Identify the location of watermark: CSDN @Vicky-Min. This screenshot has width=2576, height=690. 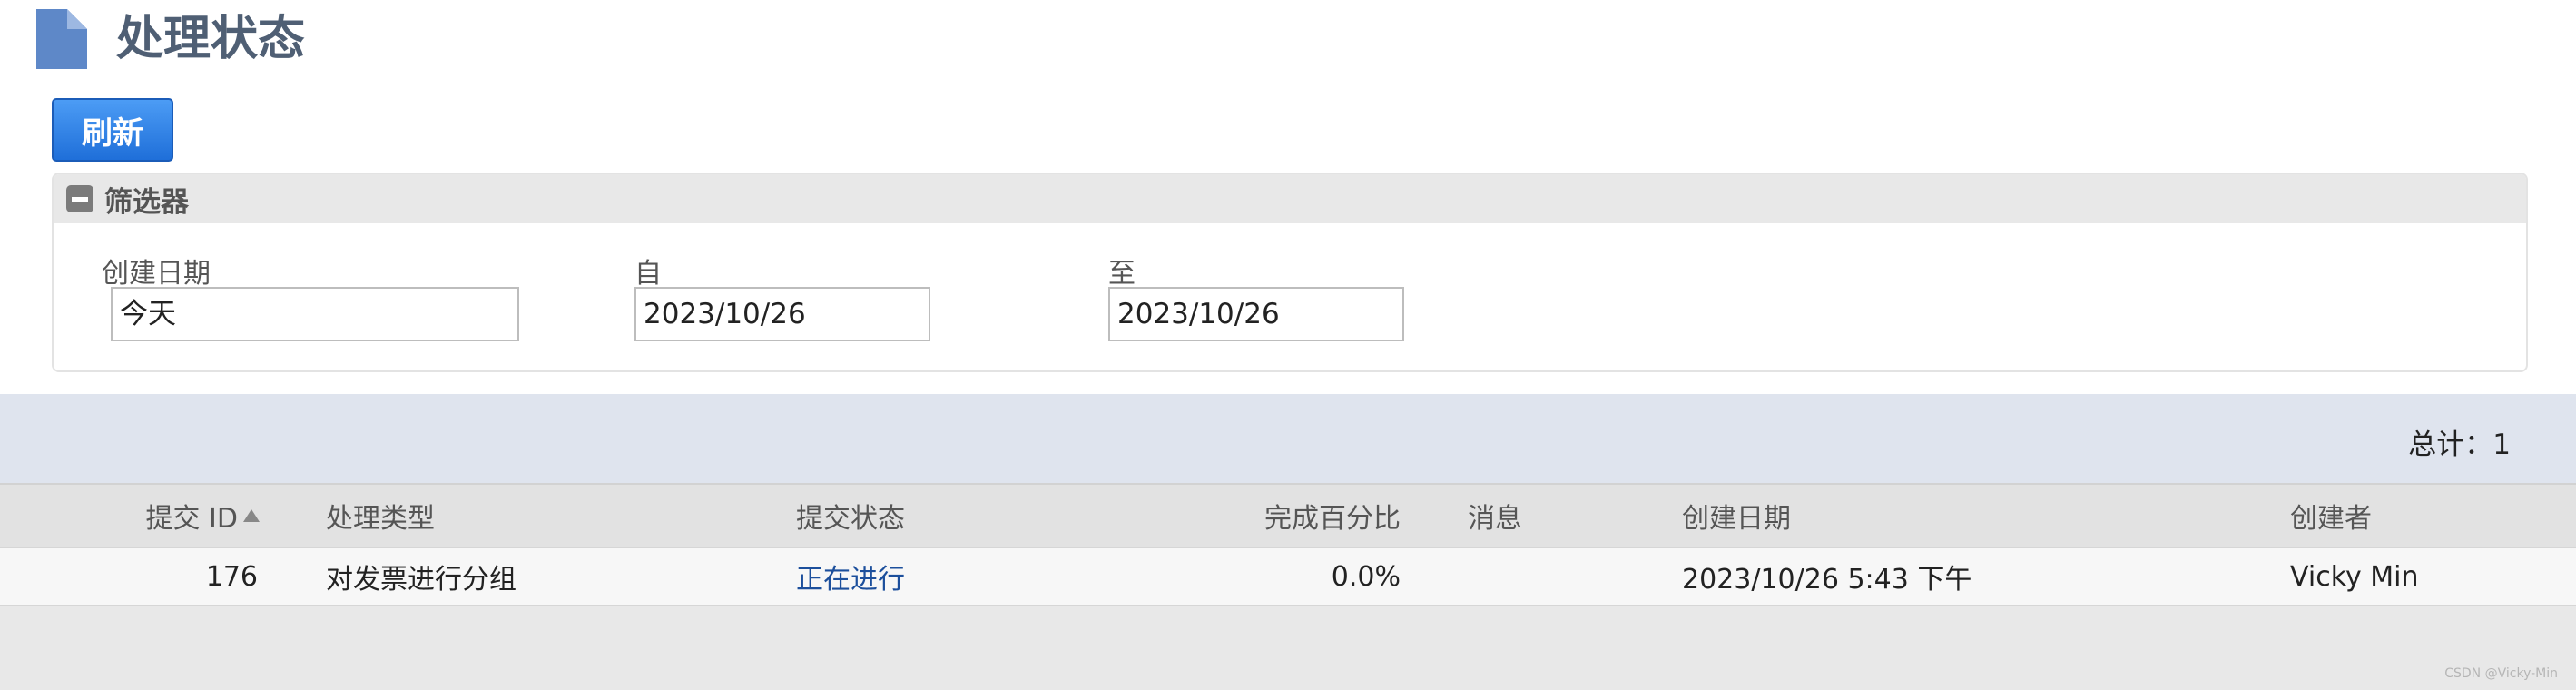
(2501, 673).